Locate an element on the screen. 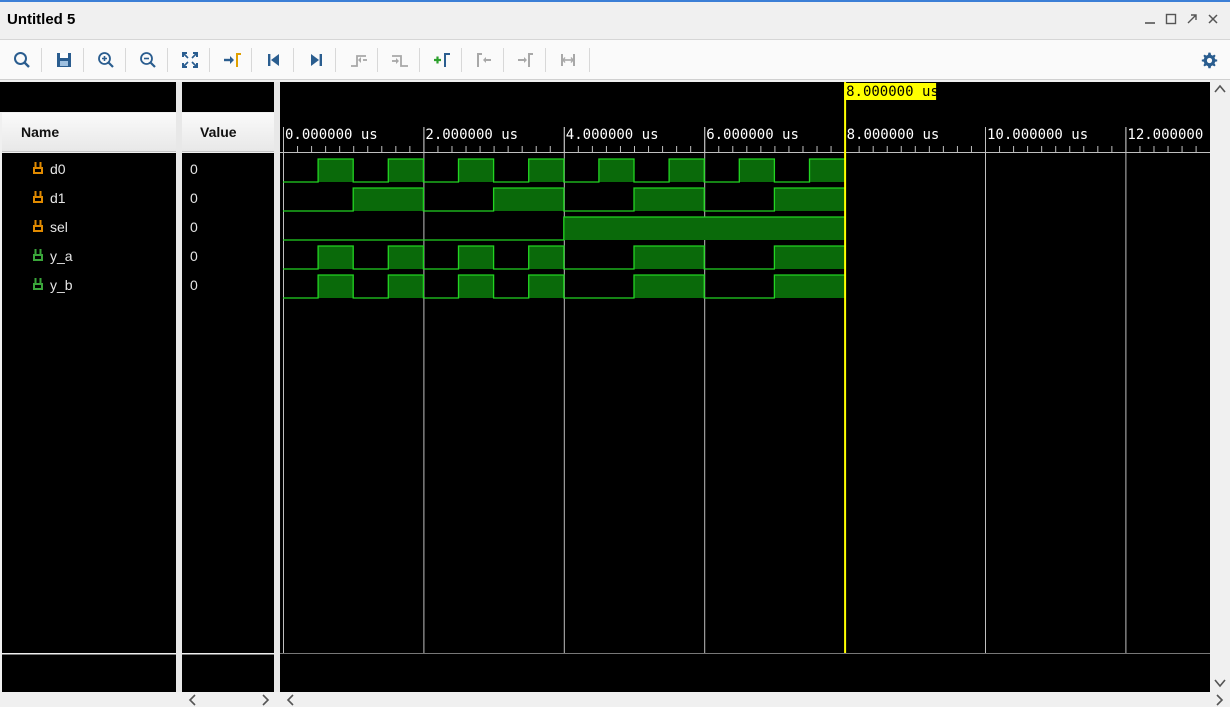 Image resolution: width=1230 pixels, height=707 pixels. value-row-y_a: 0 is located at coordinates (228, 255).